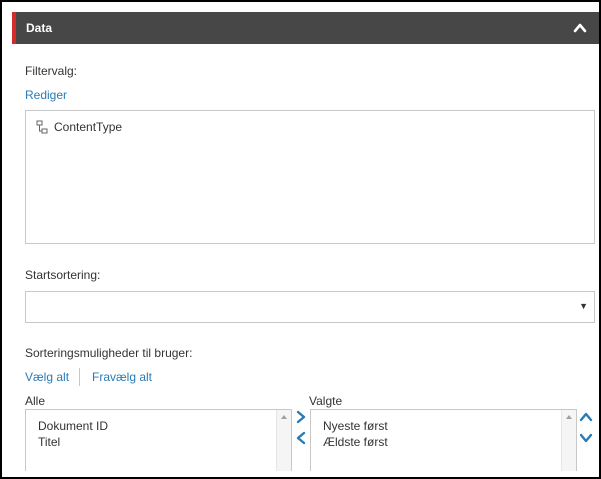 This screenshot has height=479, width=601. I want to click on available-scrollbar, so click(283, 440).